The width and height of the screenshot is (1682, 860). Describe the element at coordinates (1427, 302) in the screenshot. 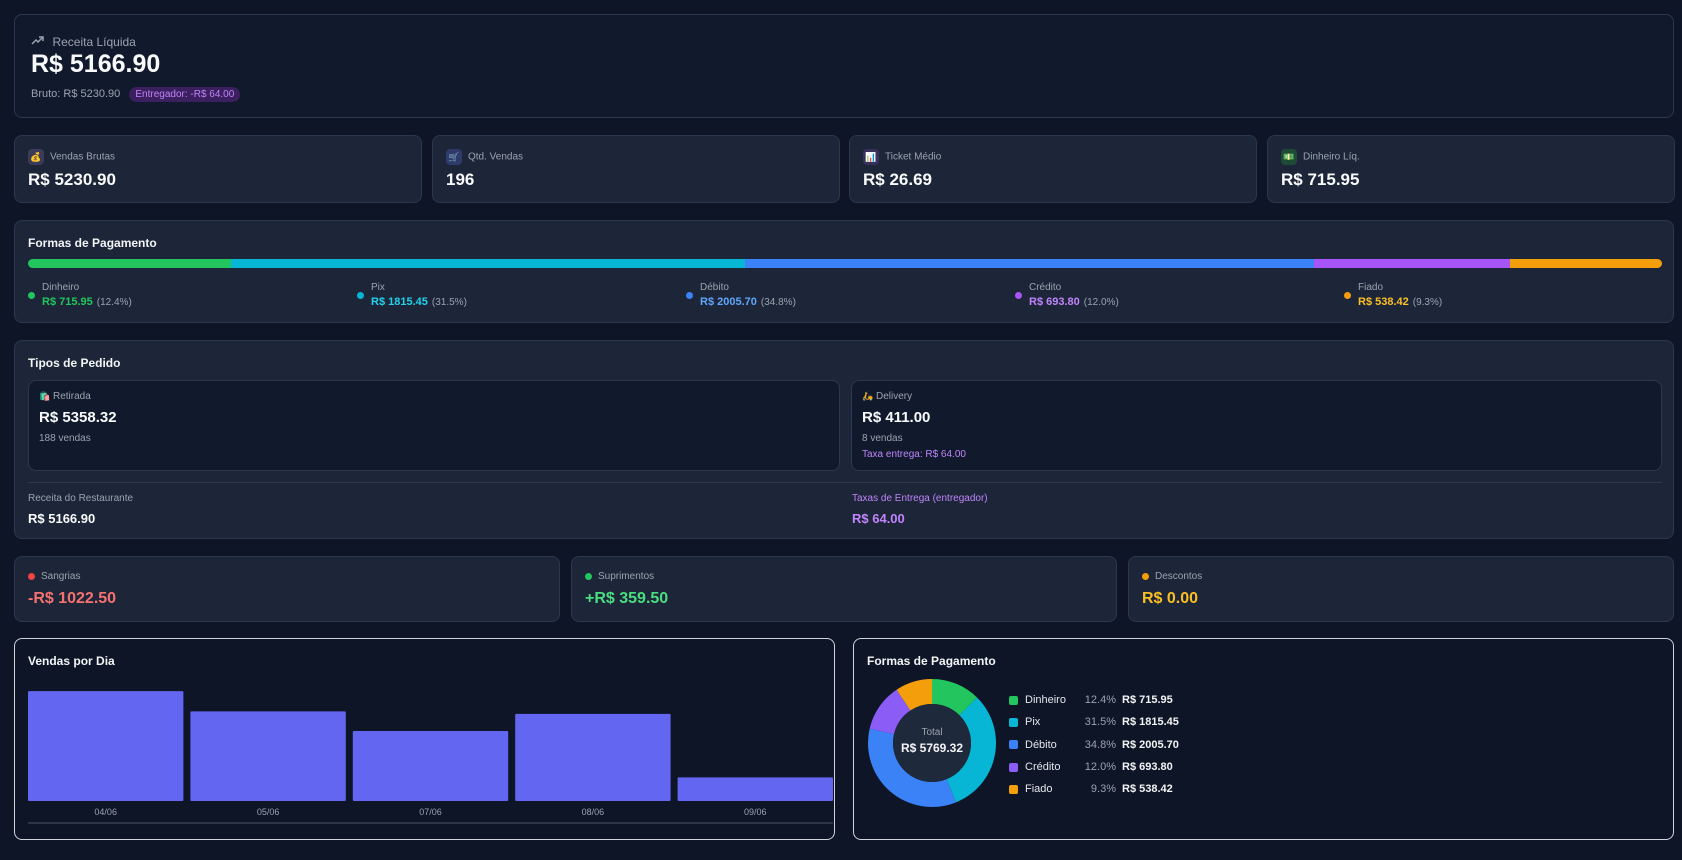

I see `payment-method-pct: (9.3%)` at that location.